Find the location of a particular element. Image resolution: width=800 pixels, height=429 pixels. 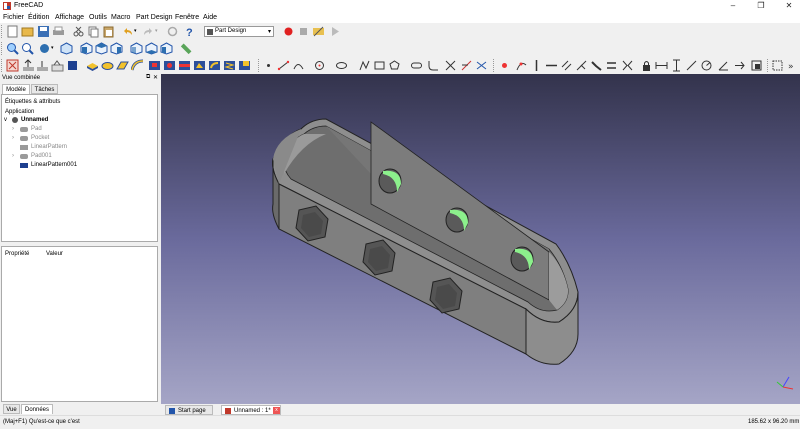

clone-icon is located at coordinates (72, 65).